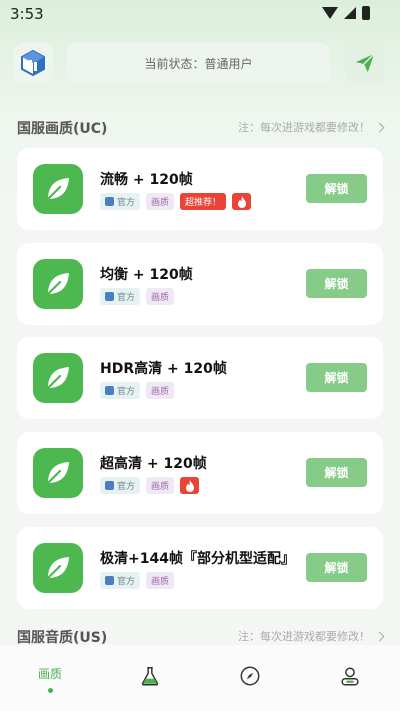 The width and height of the screenshot is (400, 711). I want to click on status-bar: 3:53, so click(200, 14).